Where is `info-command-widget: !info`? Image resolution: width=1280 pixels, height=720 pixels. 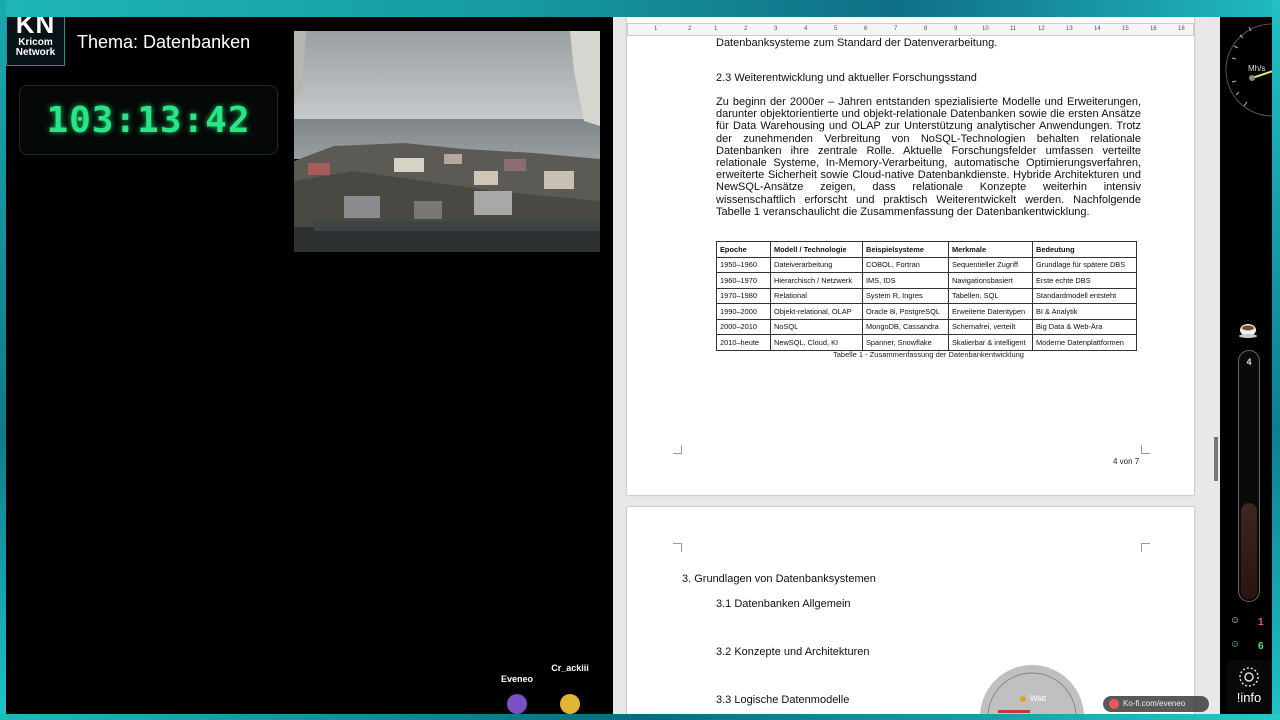 info-command-widget: !info is located at coordinates (1249, 686).